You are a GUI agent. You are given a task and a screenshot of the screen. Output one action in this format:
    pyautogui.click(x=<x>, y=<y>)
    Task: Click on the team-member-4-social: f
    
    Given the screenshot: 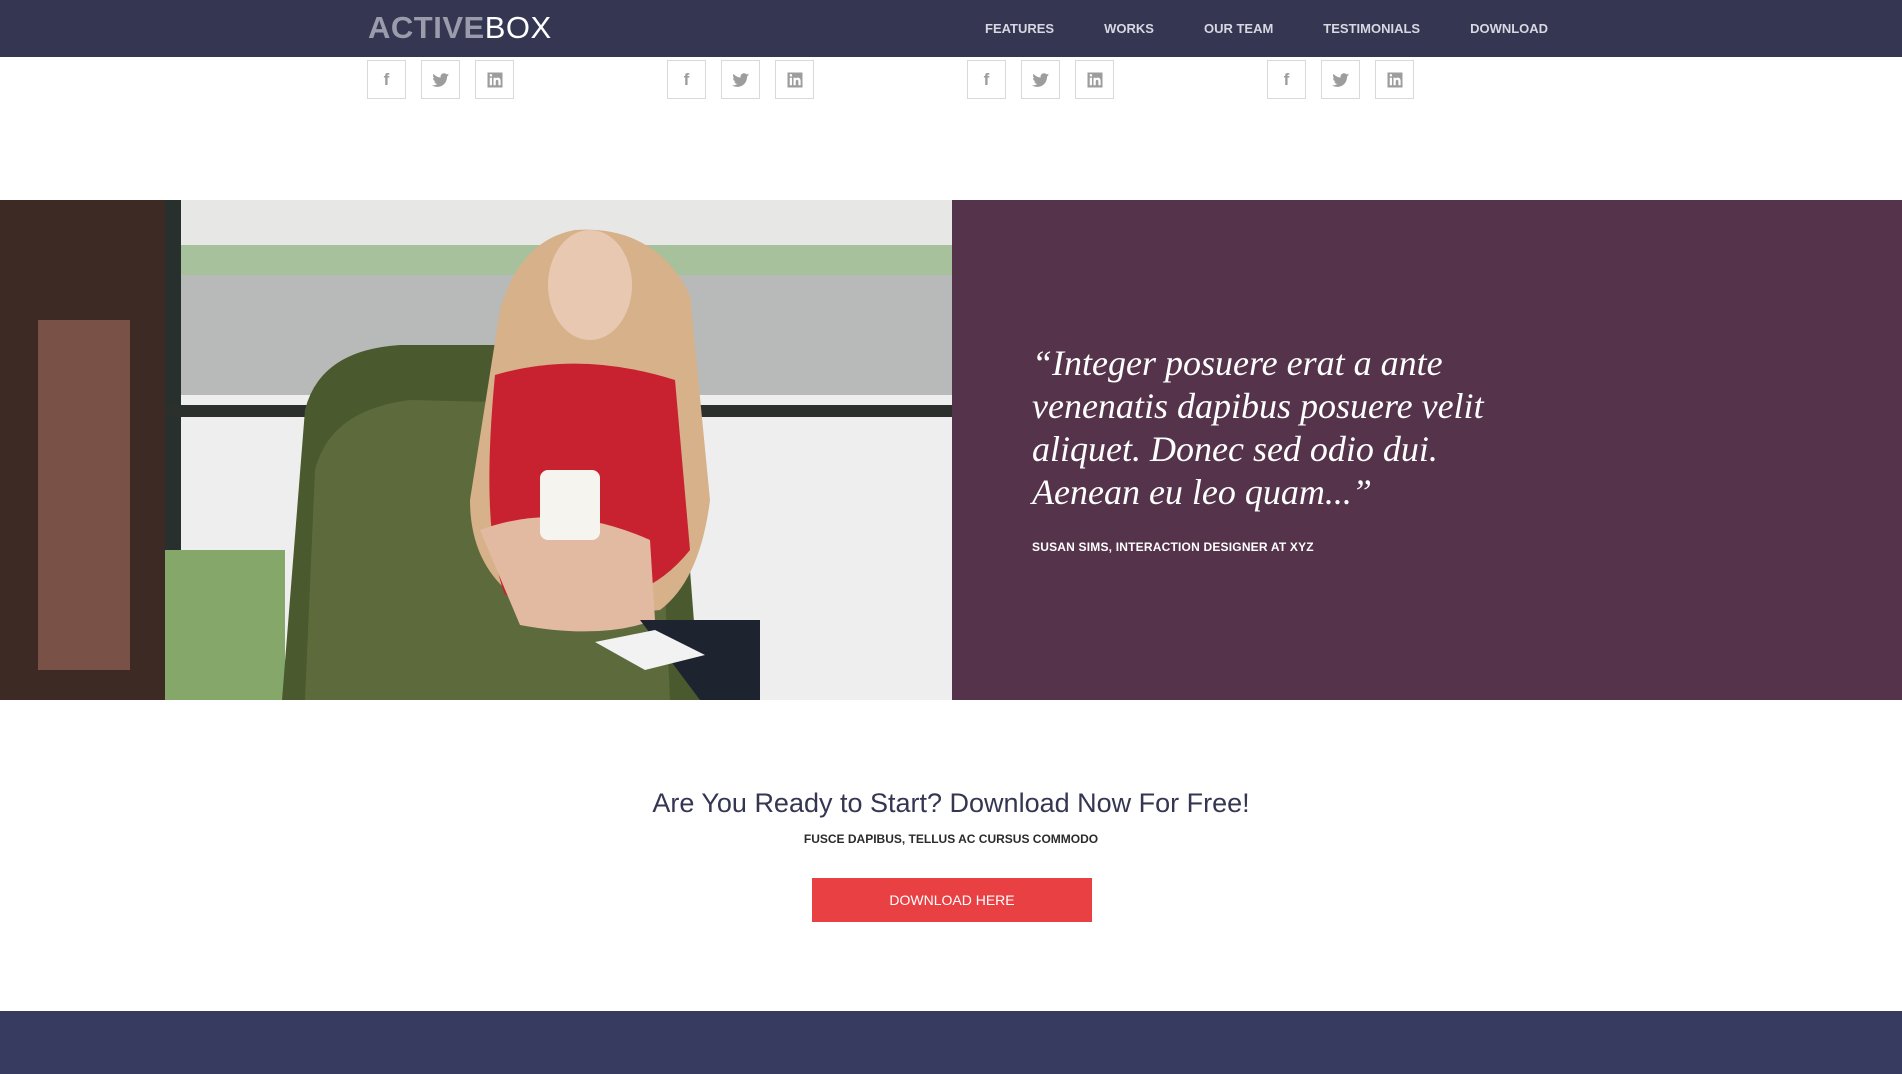 What is the action you would take?
    pyautogui.click(x=1340, y=79)
    